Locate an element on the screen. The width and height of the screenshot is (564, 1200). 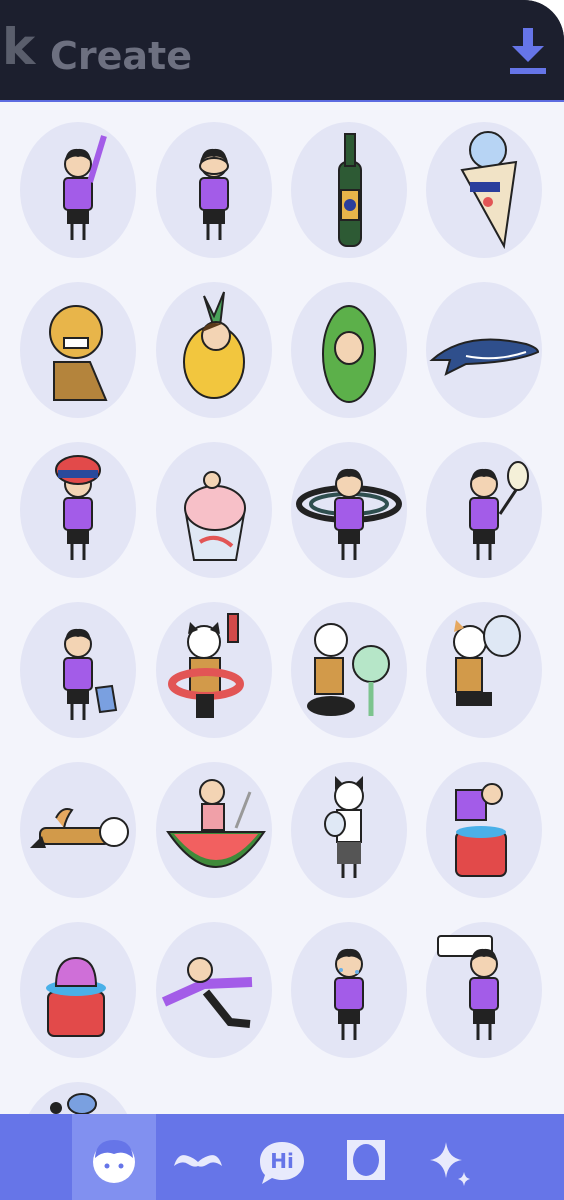
dog-with-water-gun-illustration is located at coordinates (206, 665).